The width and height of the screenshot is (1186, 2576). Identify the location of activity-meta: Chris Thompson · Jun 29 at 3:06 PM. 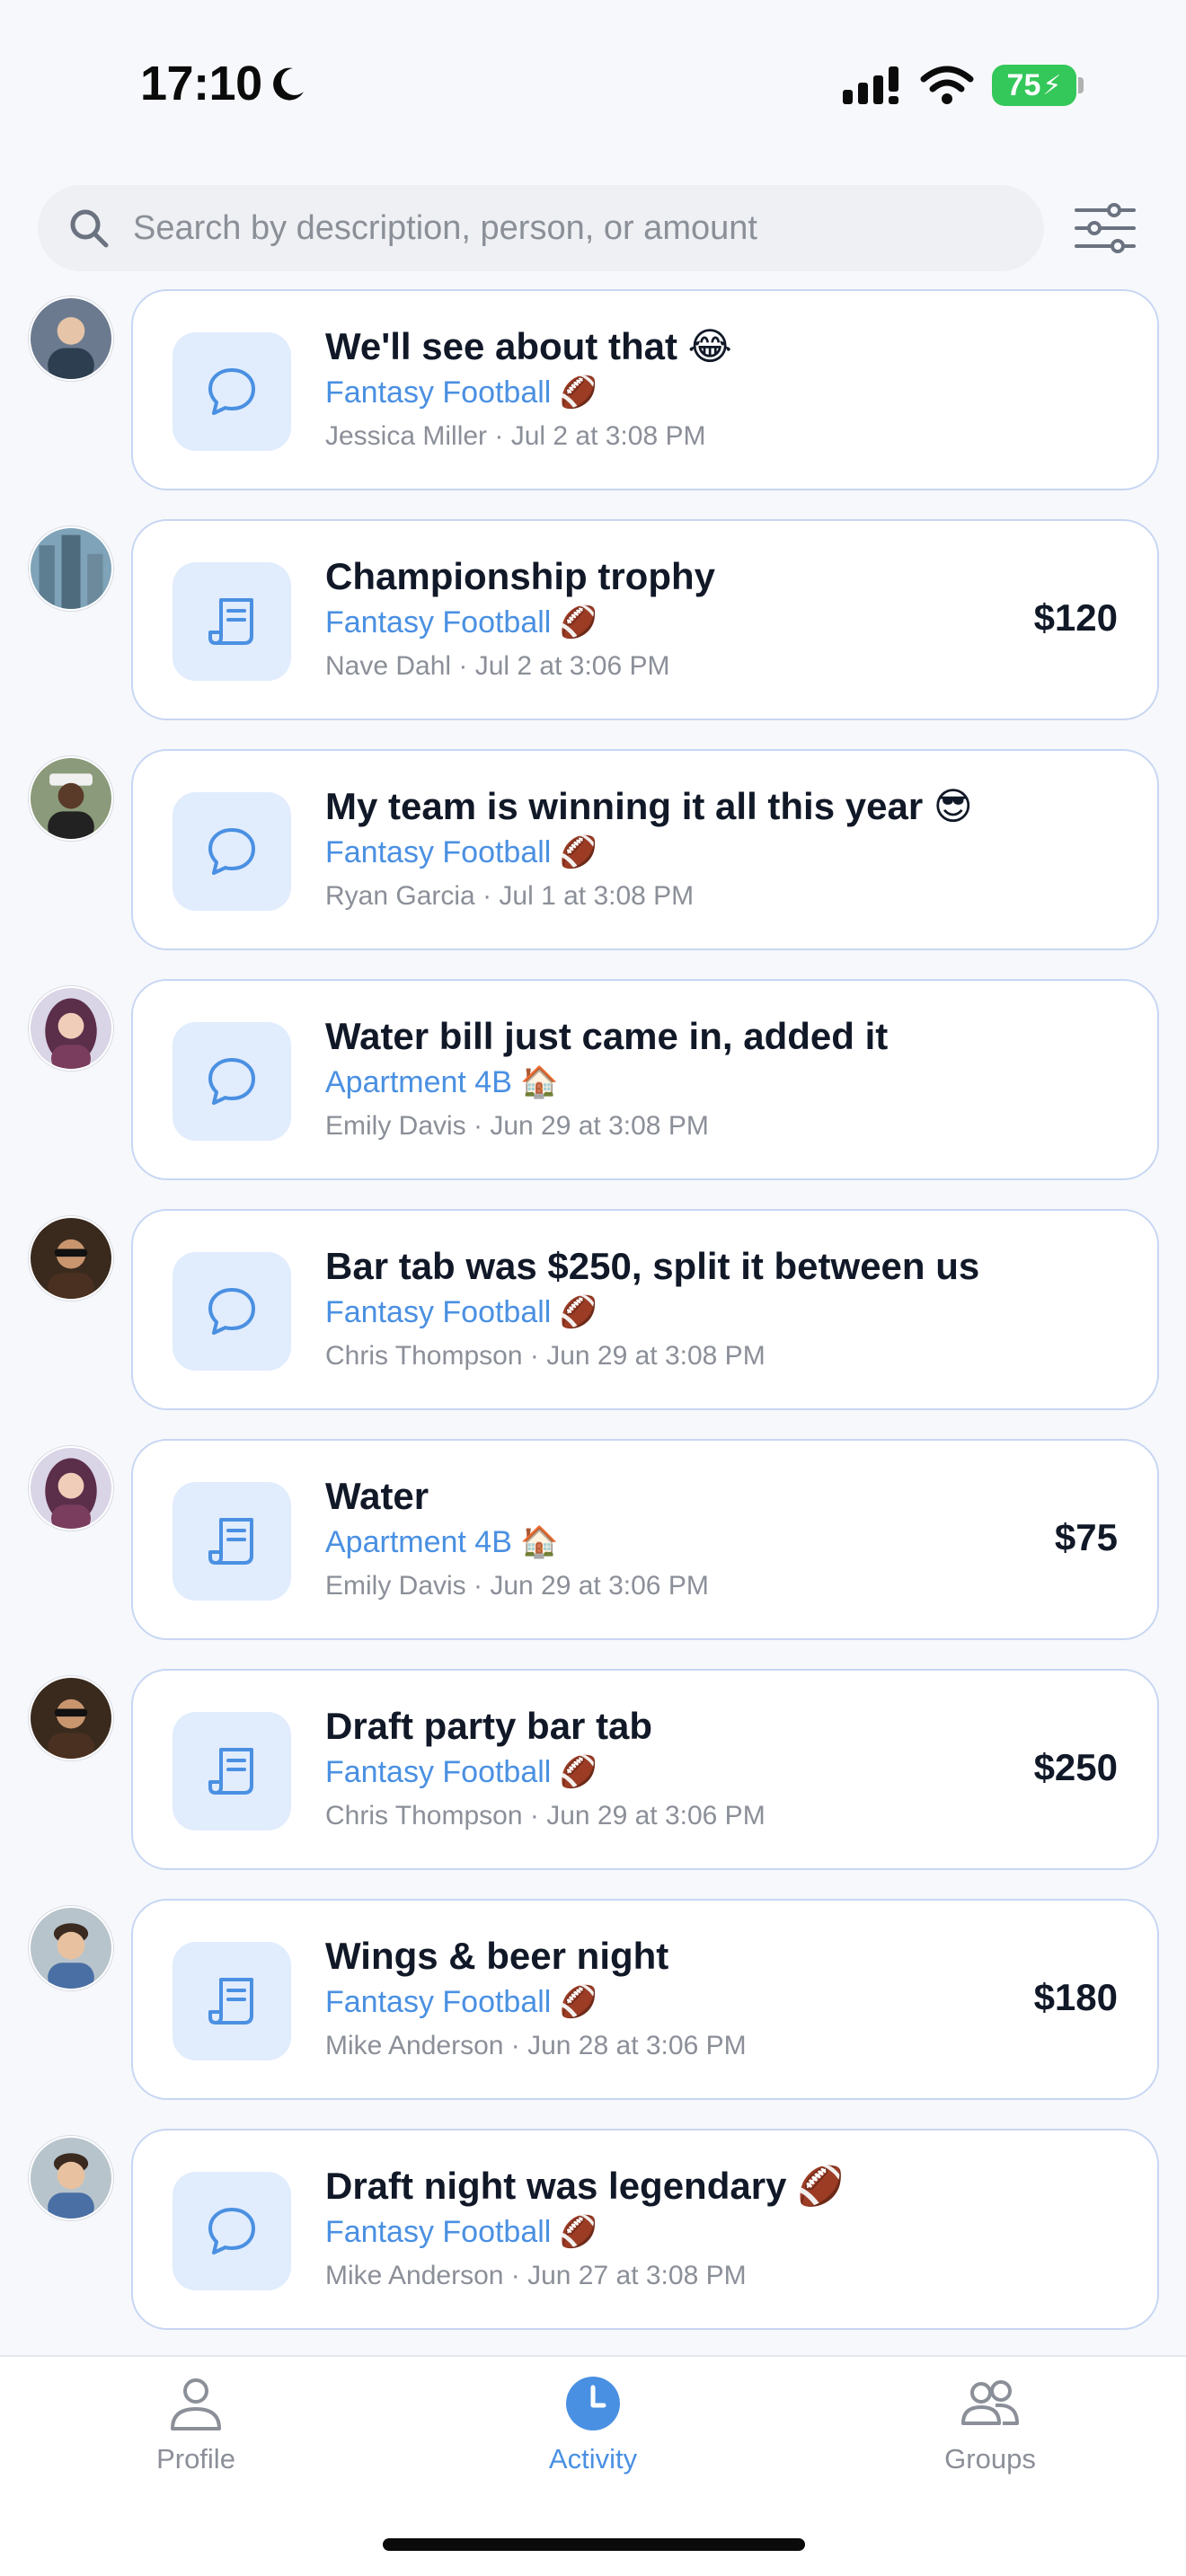
(545, 1816).